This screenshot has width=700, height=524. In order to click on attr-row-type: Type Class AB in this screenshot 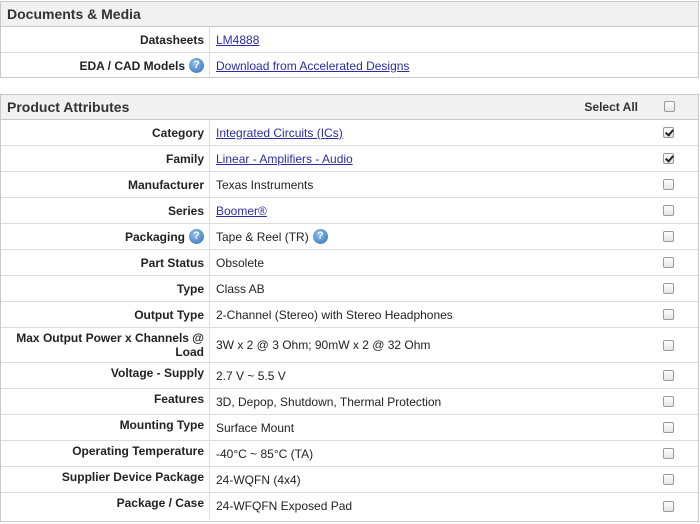, I will do `click(349, 289)`.